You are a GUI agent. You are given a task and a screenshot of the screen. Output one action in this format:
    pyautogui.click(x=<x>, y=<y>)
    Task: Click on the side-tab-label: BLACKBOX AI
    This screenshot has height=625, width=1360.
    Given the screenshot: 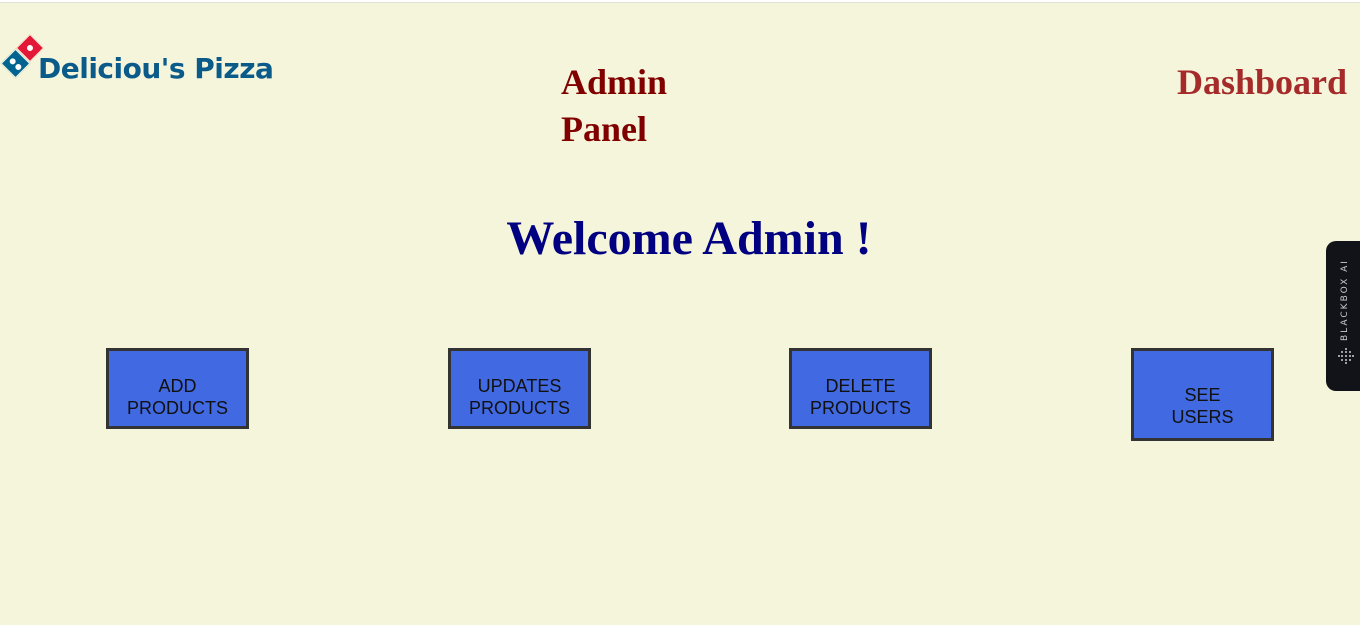 What is the action you would take?
    pyautogui.click(x=1345, y=300)
    